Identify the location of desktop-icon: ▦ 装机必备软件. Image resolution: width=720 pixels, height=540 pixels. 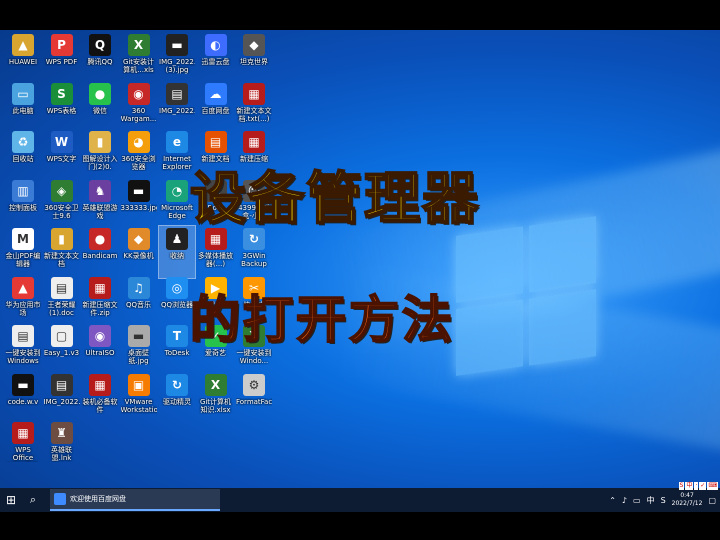
(100, 398).